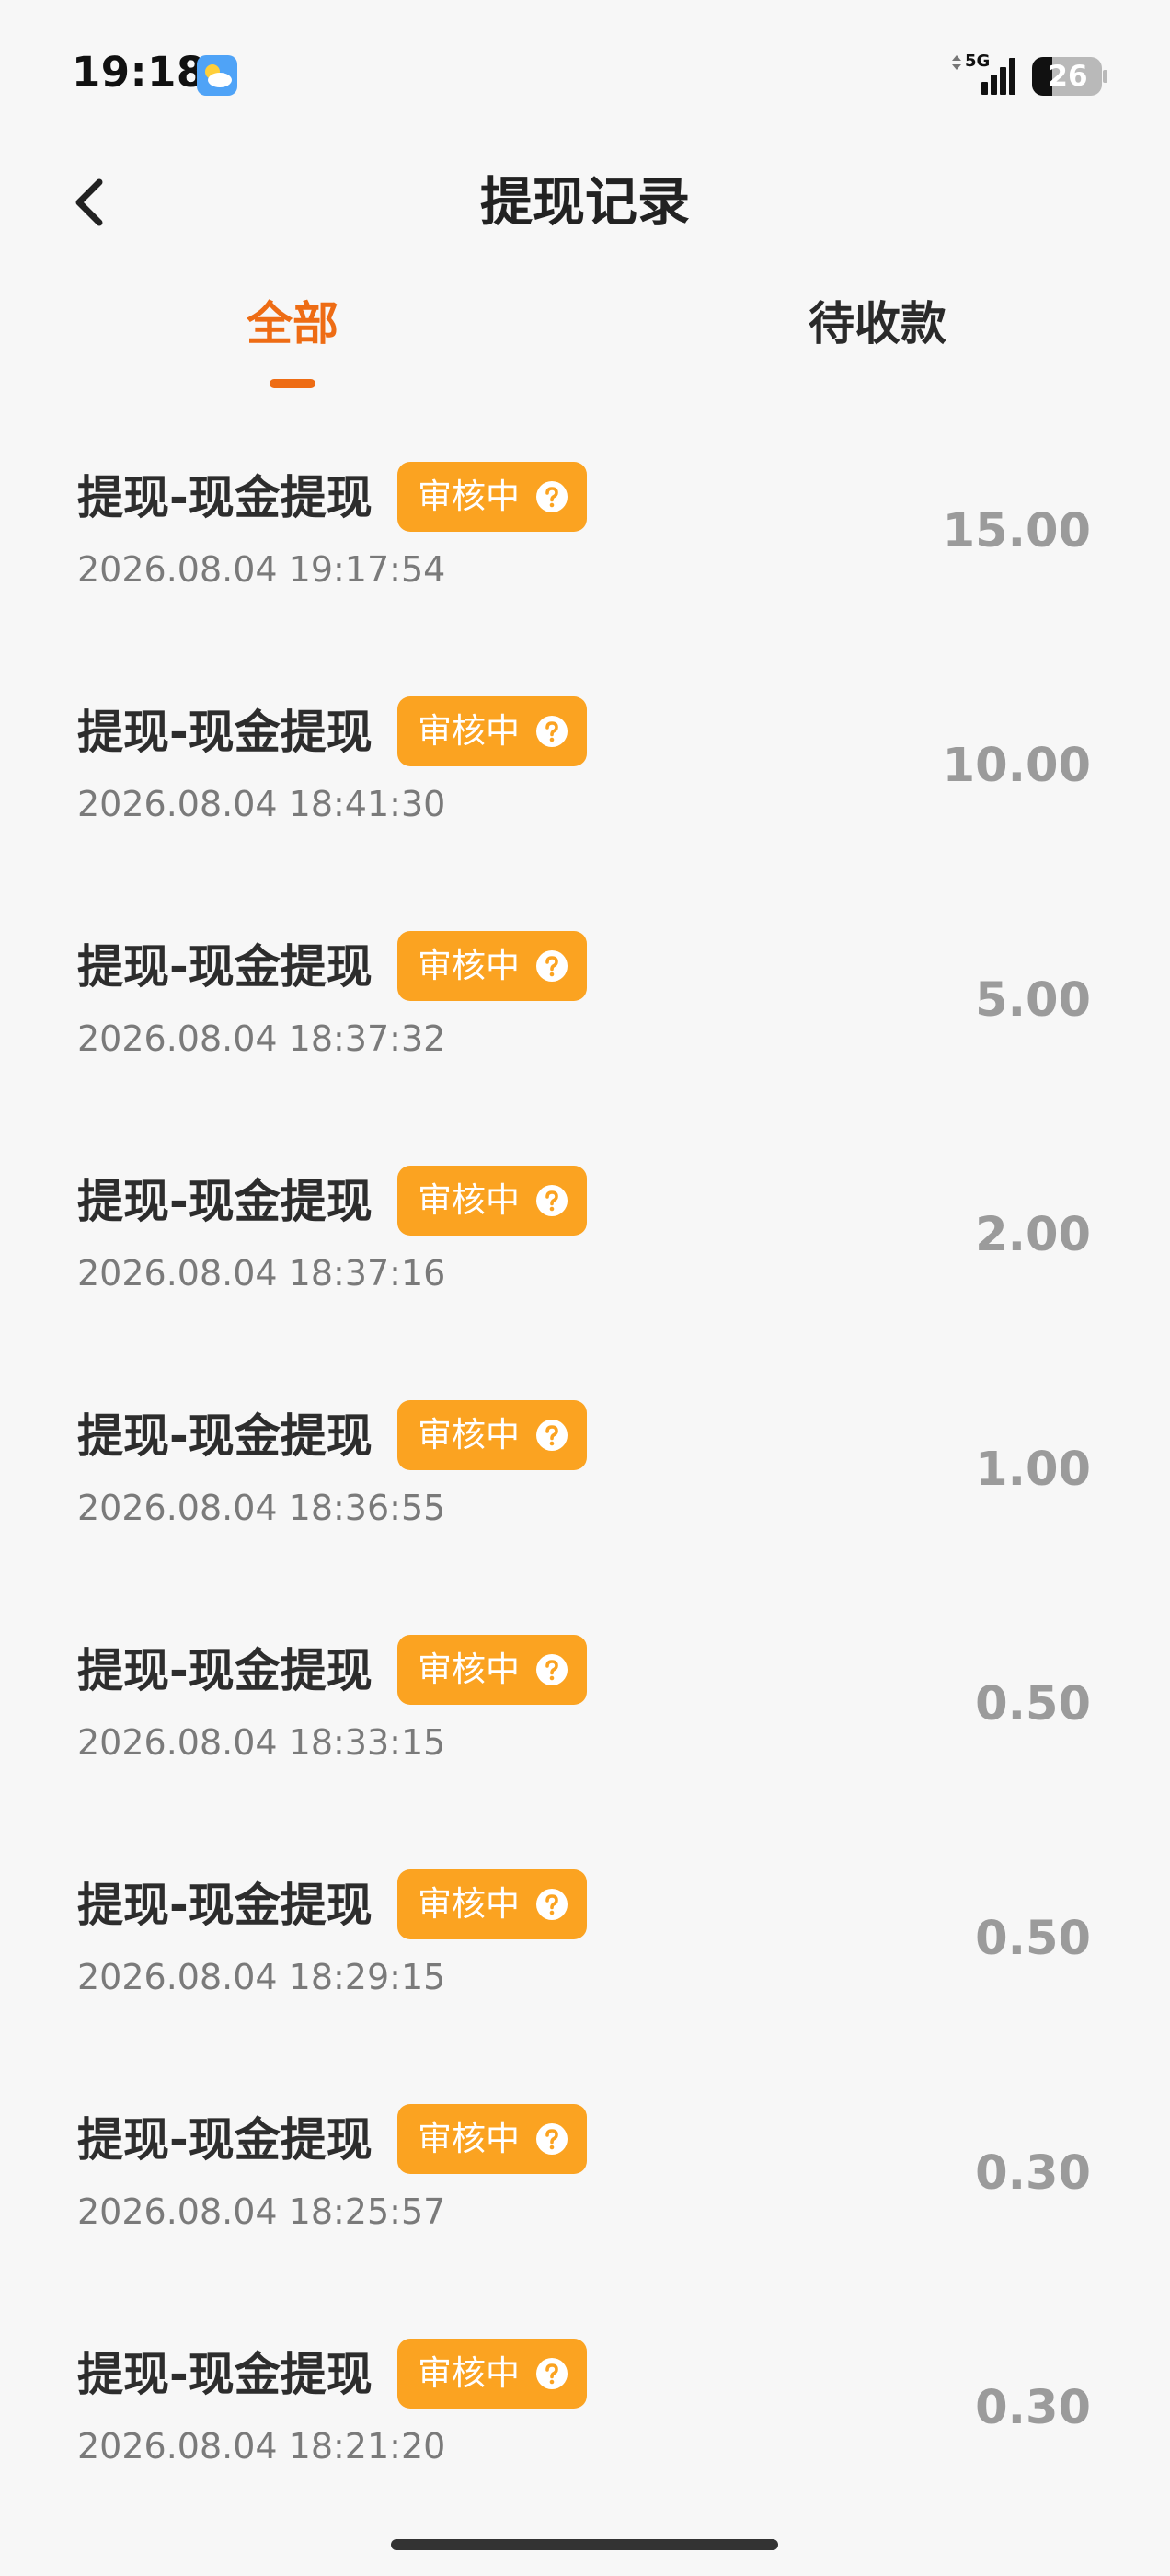  I want to click on record-amount: 2.00, so click(1033, 1235).